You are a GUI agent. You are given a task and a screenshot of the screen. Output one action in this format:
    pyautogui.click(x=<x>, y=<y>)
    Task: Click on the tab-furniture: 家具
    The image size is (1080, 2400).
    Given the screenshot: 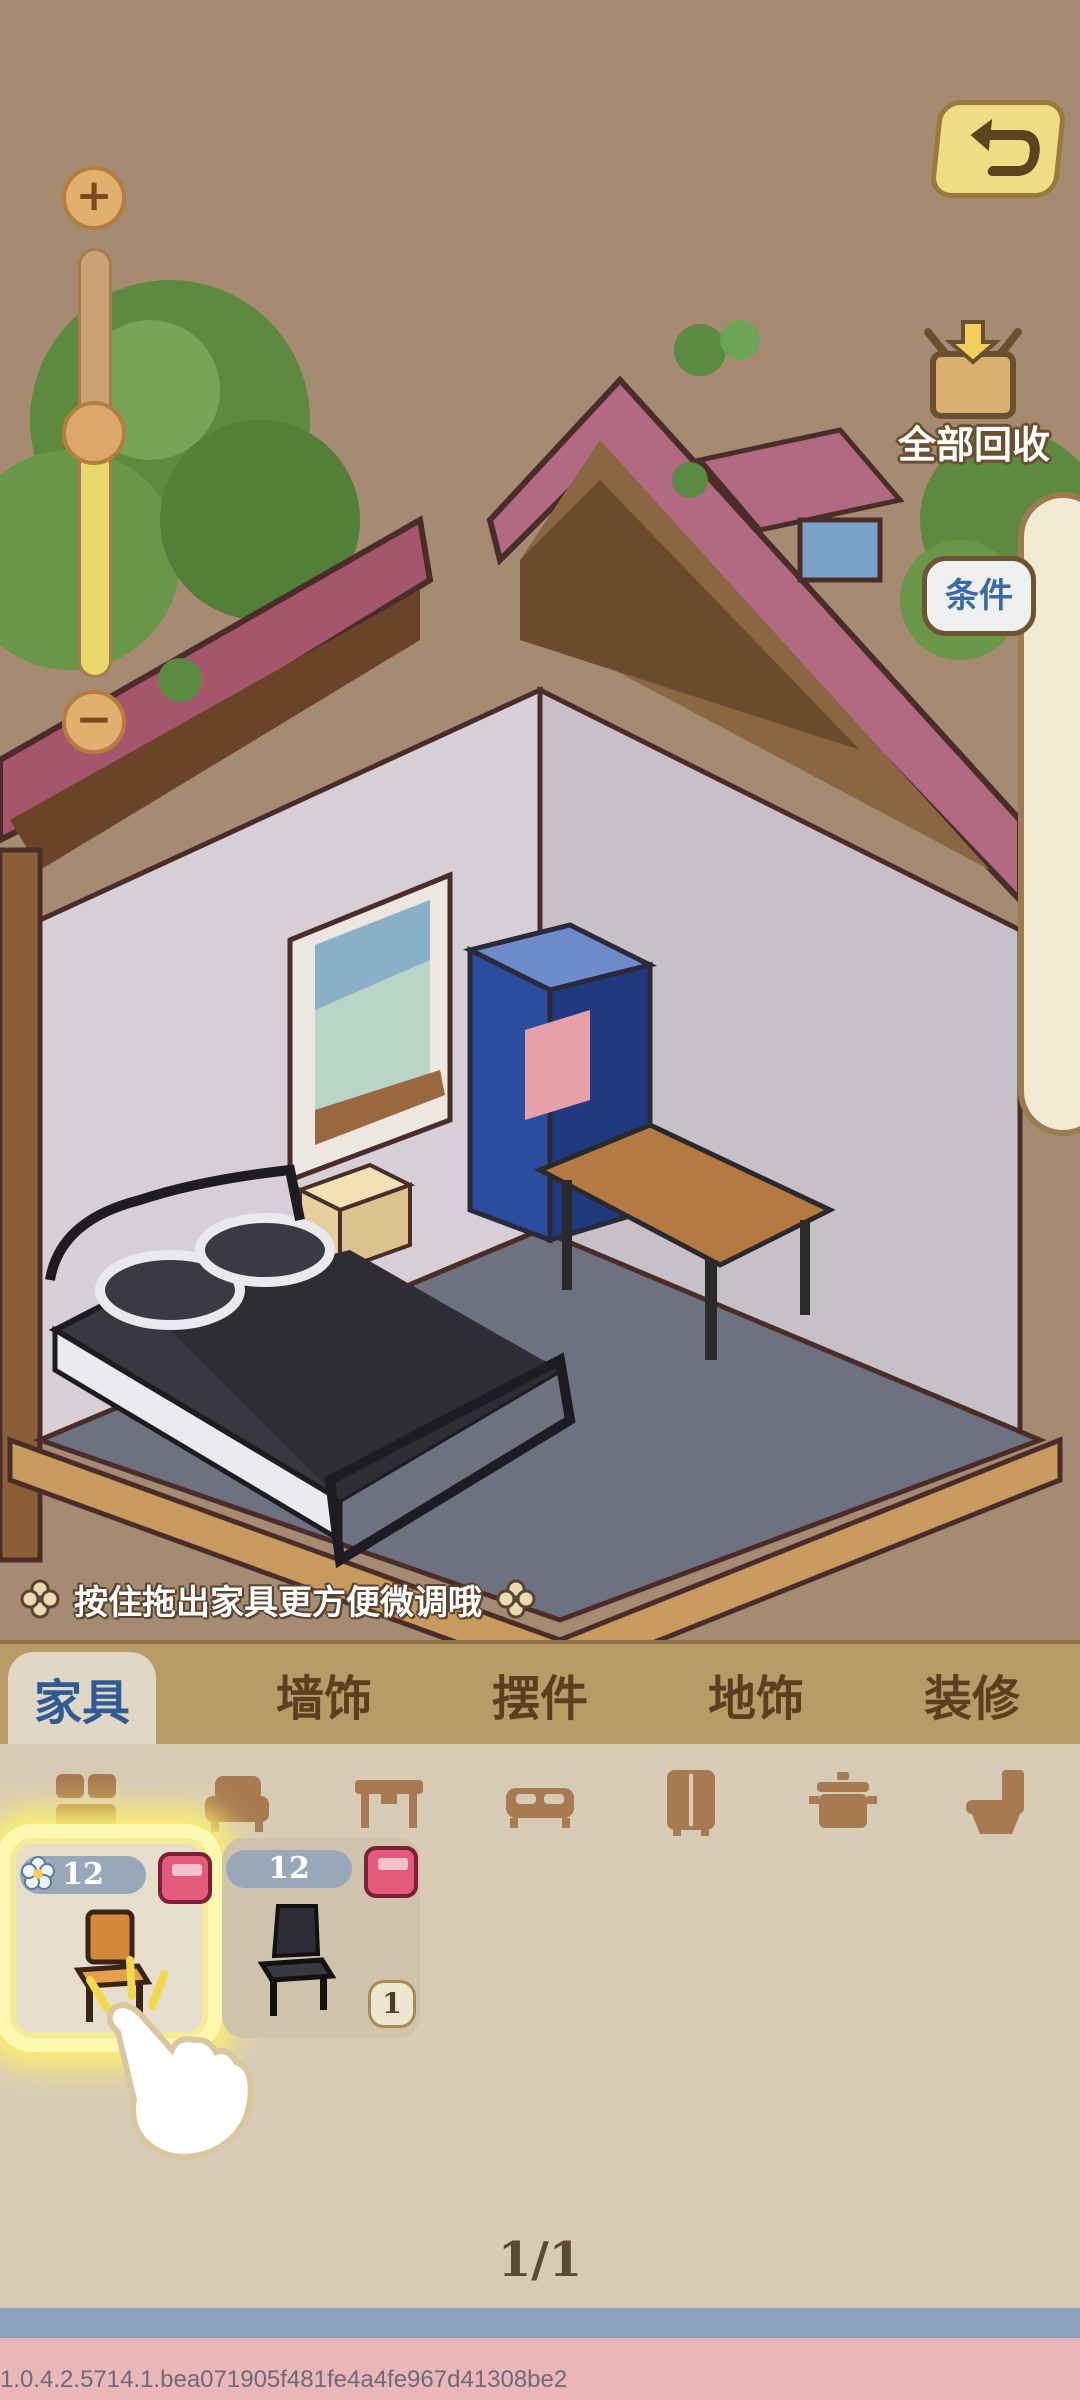 What is the action you would take?
    pyautogui.click(x=82, y=1698)
    